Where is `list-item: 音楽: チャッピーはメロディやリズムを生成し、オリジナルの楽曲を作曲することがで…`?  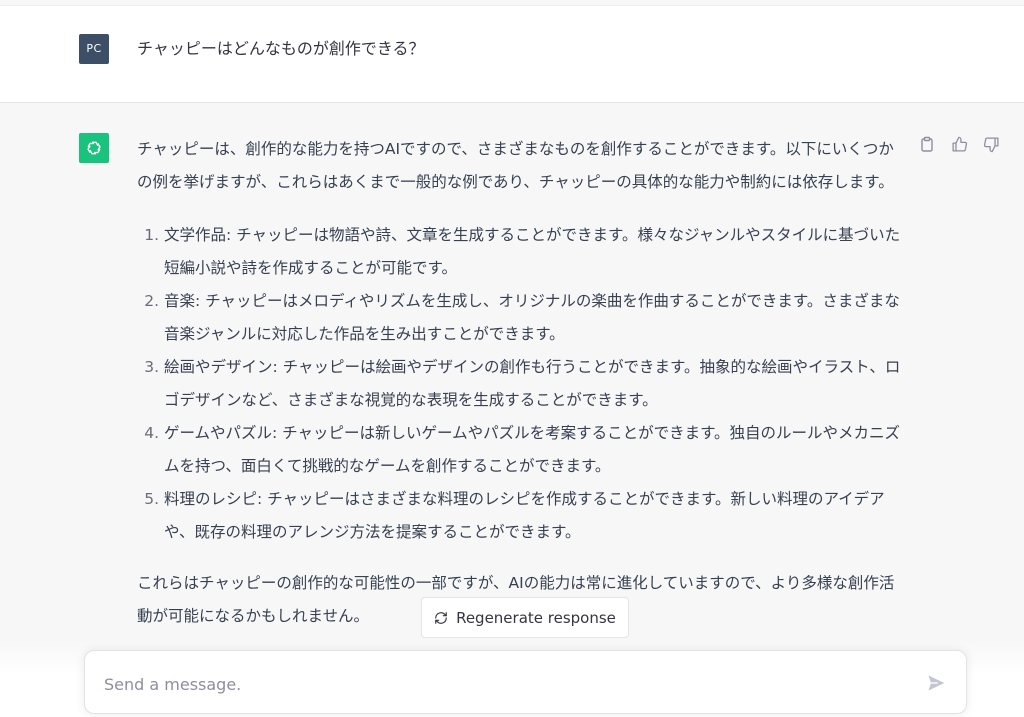 list-item: 音楽: チャッピーはメロディやリズムを生成し、オリジナルの楽曲を作曲することがで… is located at coordinates (535, 318).